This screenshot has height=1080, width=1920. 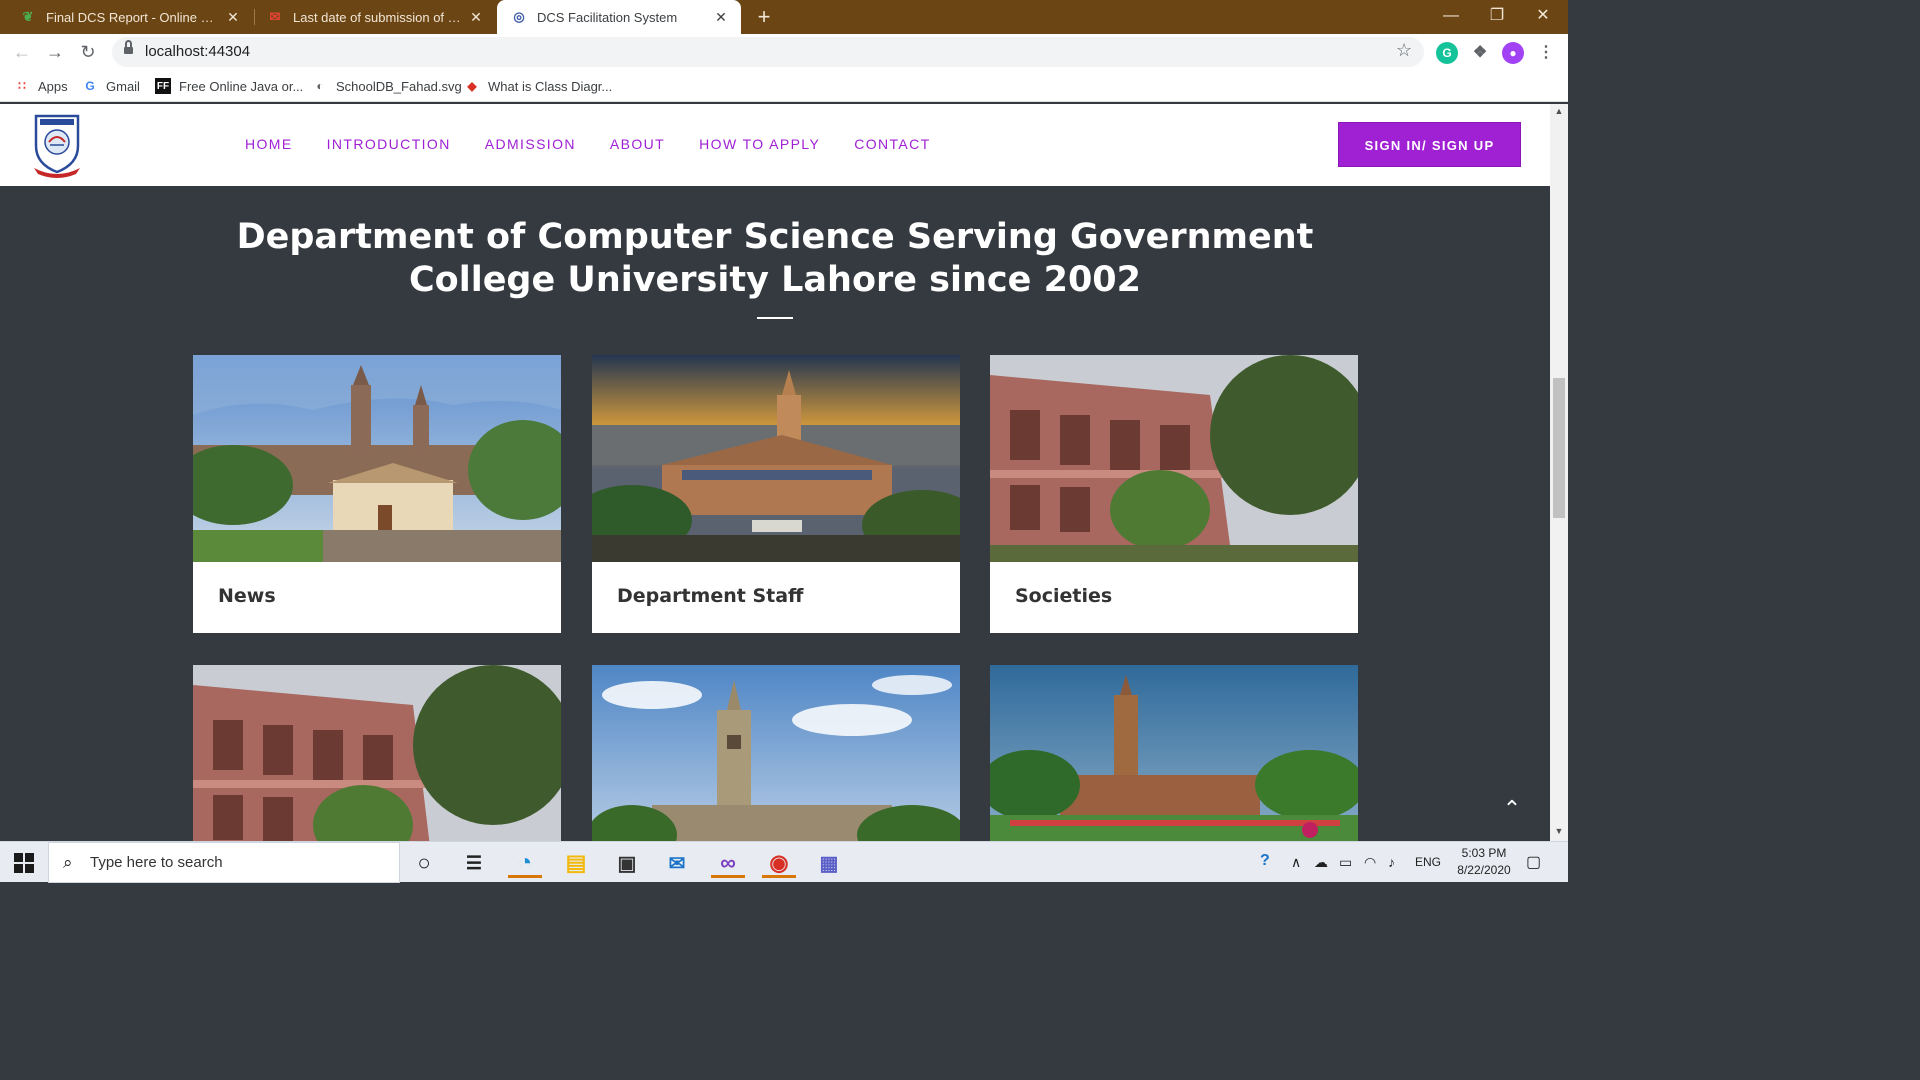 I want to click on back-icon: ←, so click(x=22, y=52).